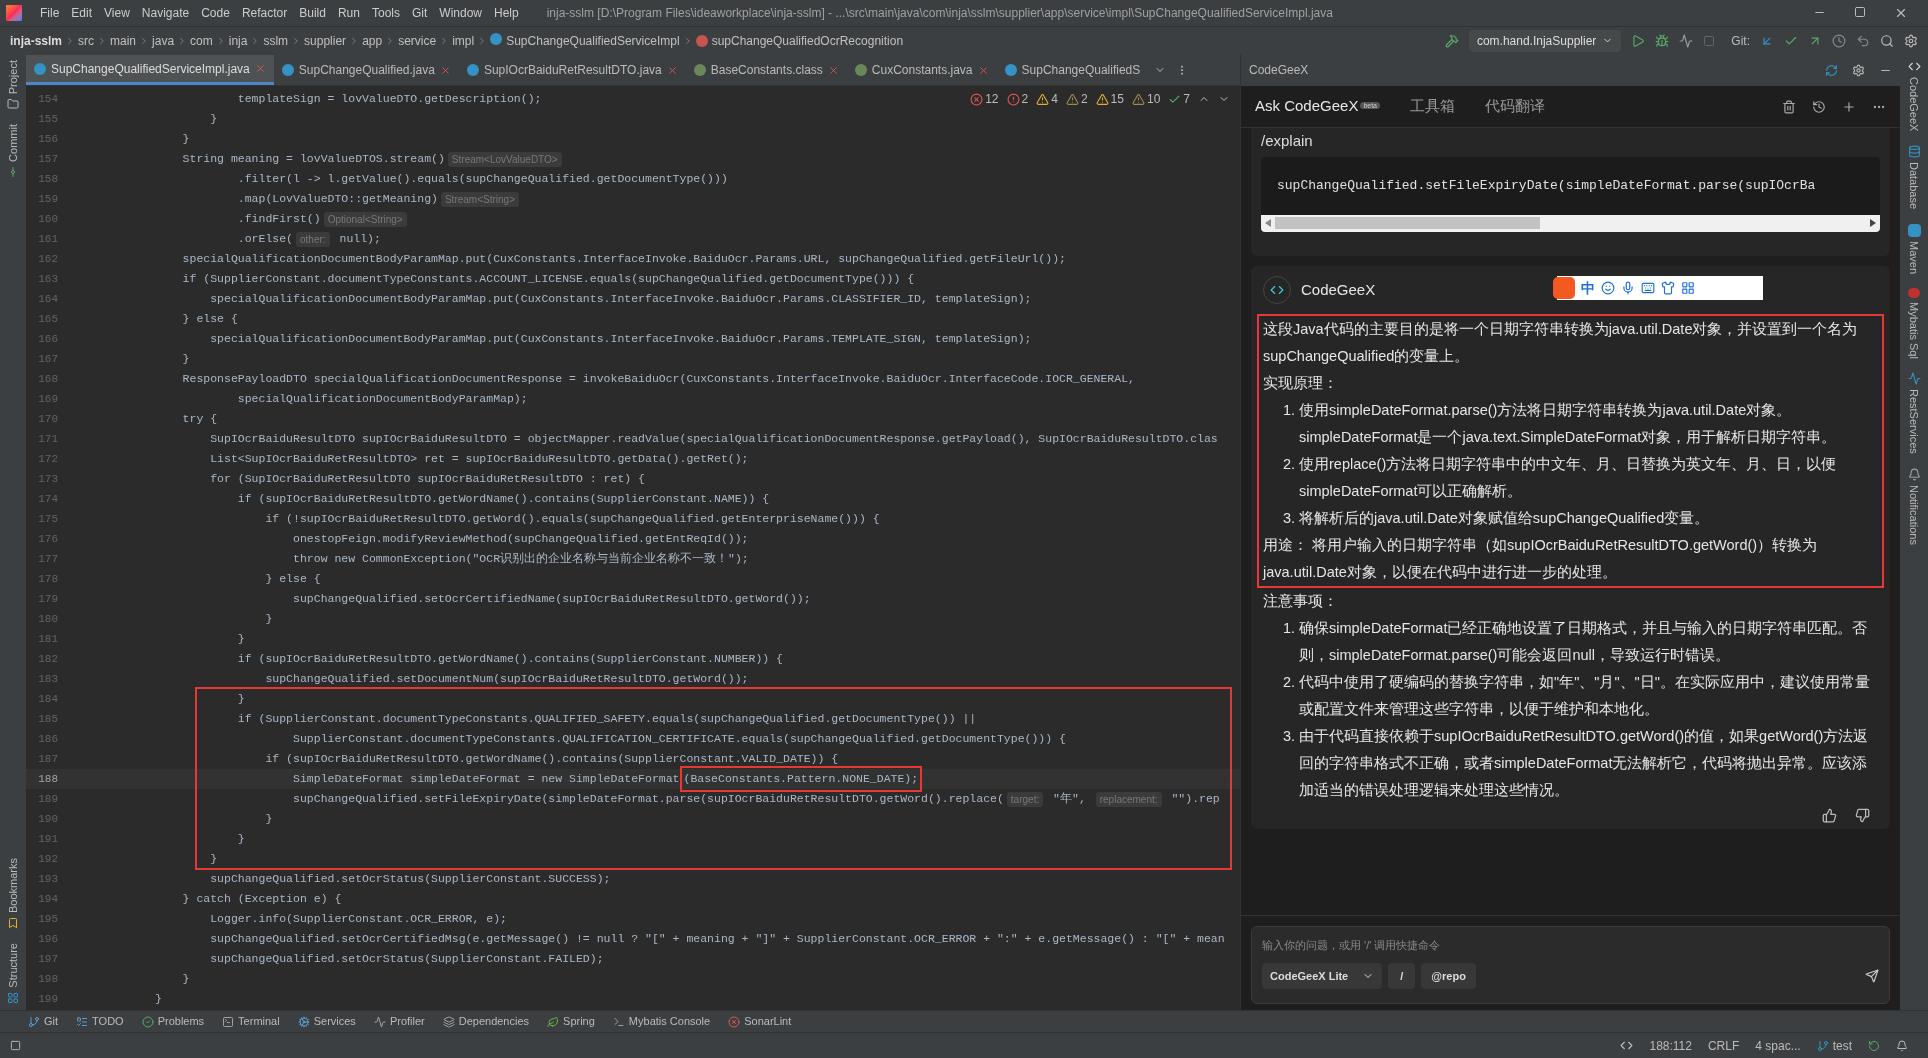 The image size is (1928, 1058). I want to click on line-number: 156, so click(47, 139).